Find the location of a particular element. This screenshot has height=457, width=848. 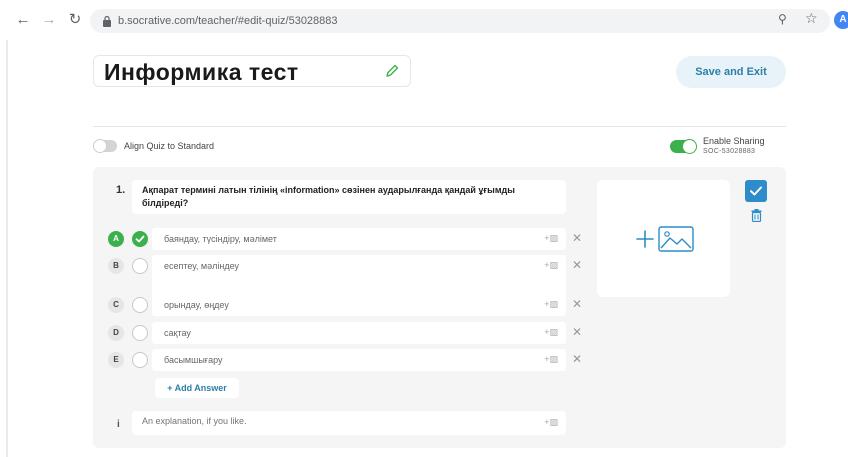

trash-icon is located at coordinates (756, 215).